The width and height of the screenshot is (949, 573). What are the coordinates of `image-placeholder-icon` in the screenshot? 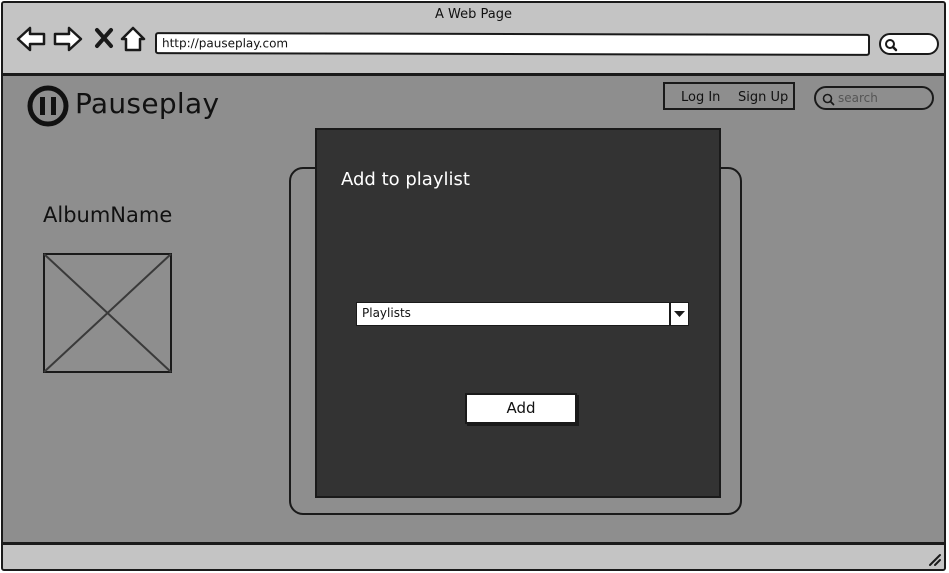 It's located at (107, 313).